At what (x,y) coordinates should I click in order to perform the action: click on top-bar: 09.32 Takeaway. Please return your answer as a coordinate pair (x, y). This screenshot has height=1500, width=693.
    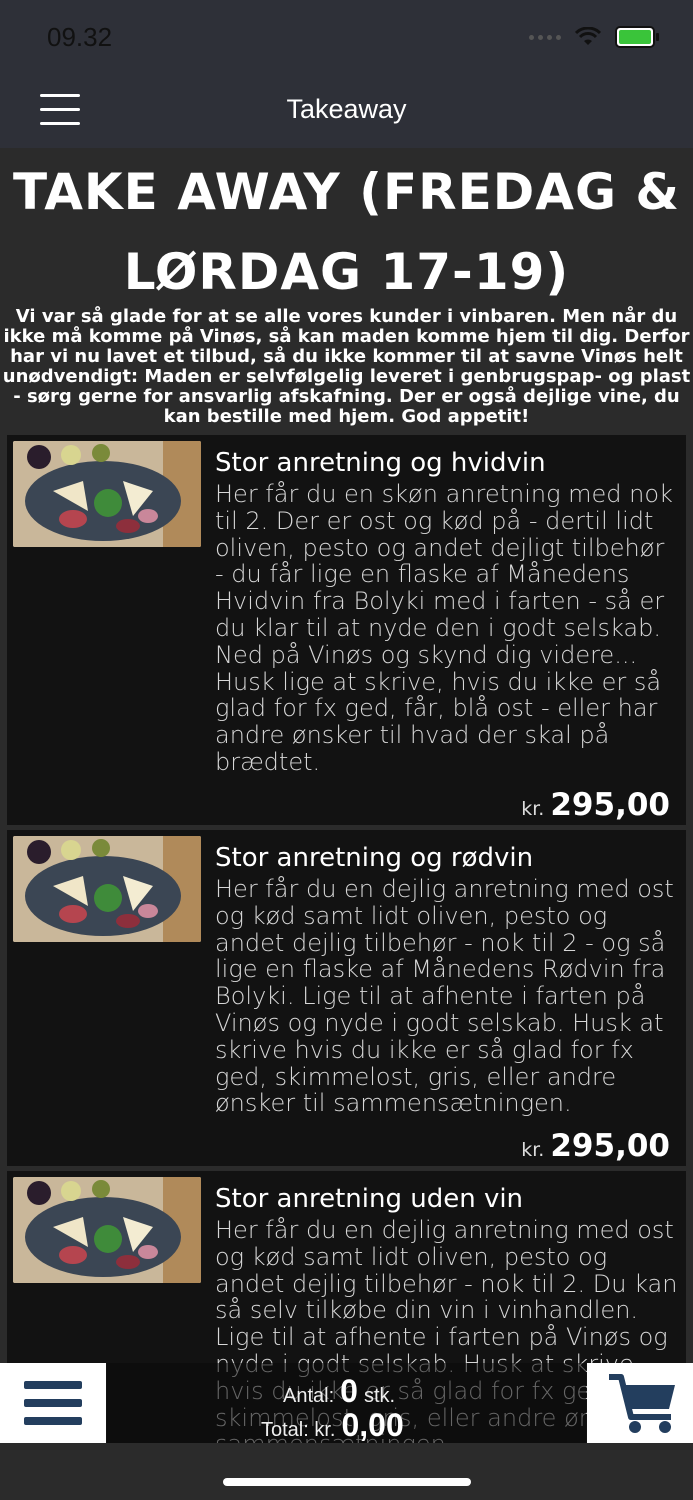
    Looking at the image, I should click on (346, 74).